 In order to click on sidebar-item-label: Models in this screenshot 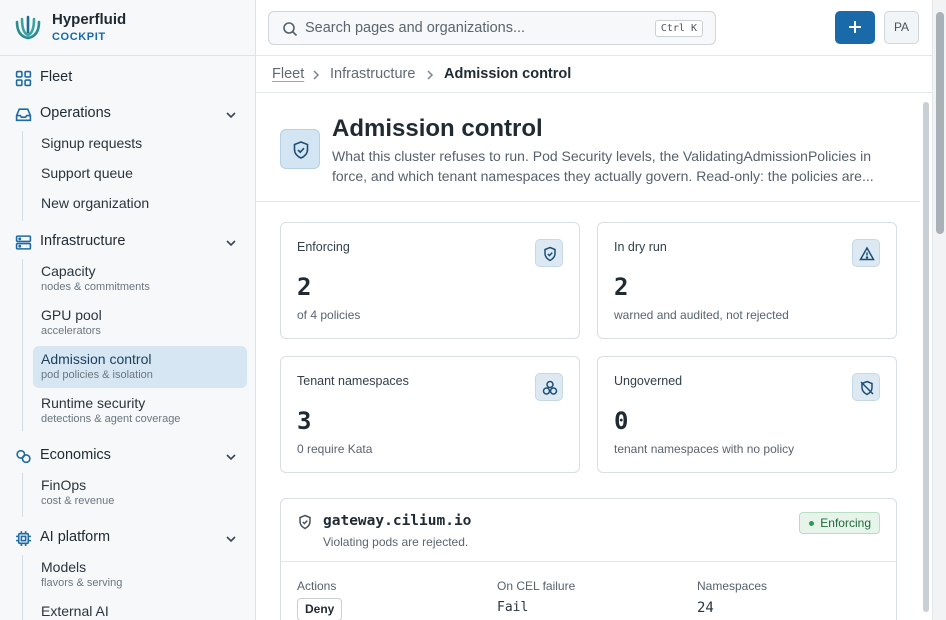, I will do `click(64, 567)`.